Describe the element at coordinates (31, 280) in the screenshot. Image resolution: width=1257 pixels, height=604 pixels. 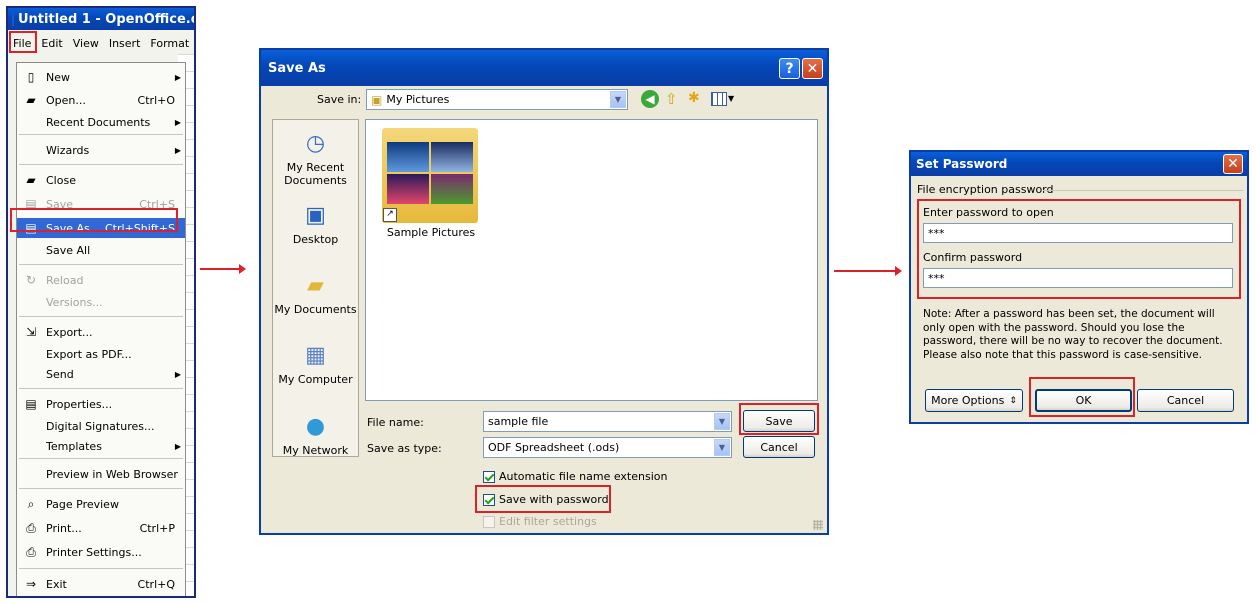
I see `reload-icon: ↻` at that location.